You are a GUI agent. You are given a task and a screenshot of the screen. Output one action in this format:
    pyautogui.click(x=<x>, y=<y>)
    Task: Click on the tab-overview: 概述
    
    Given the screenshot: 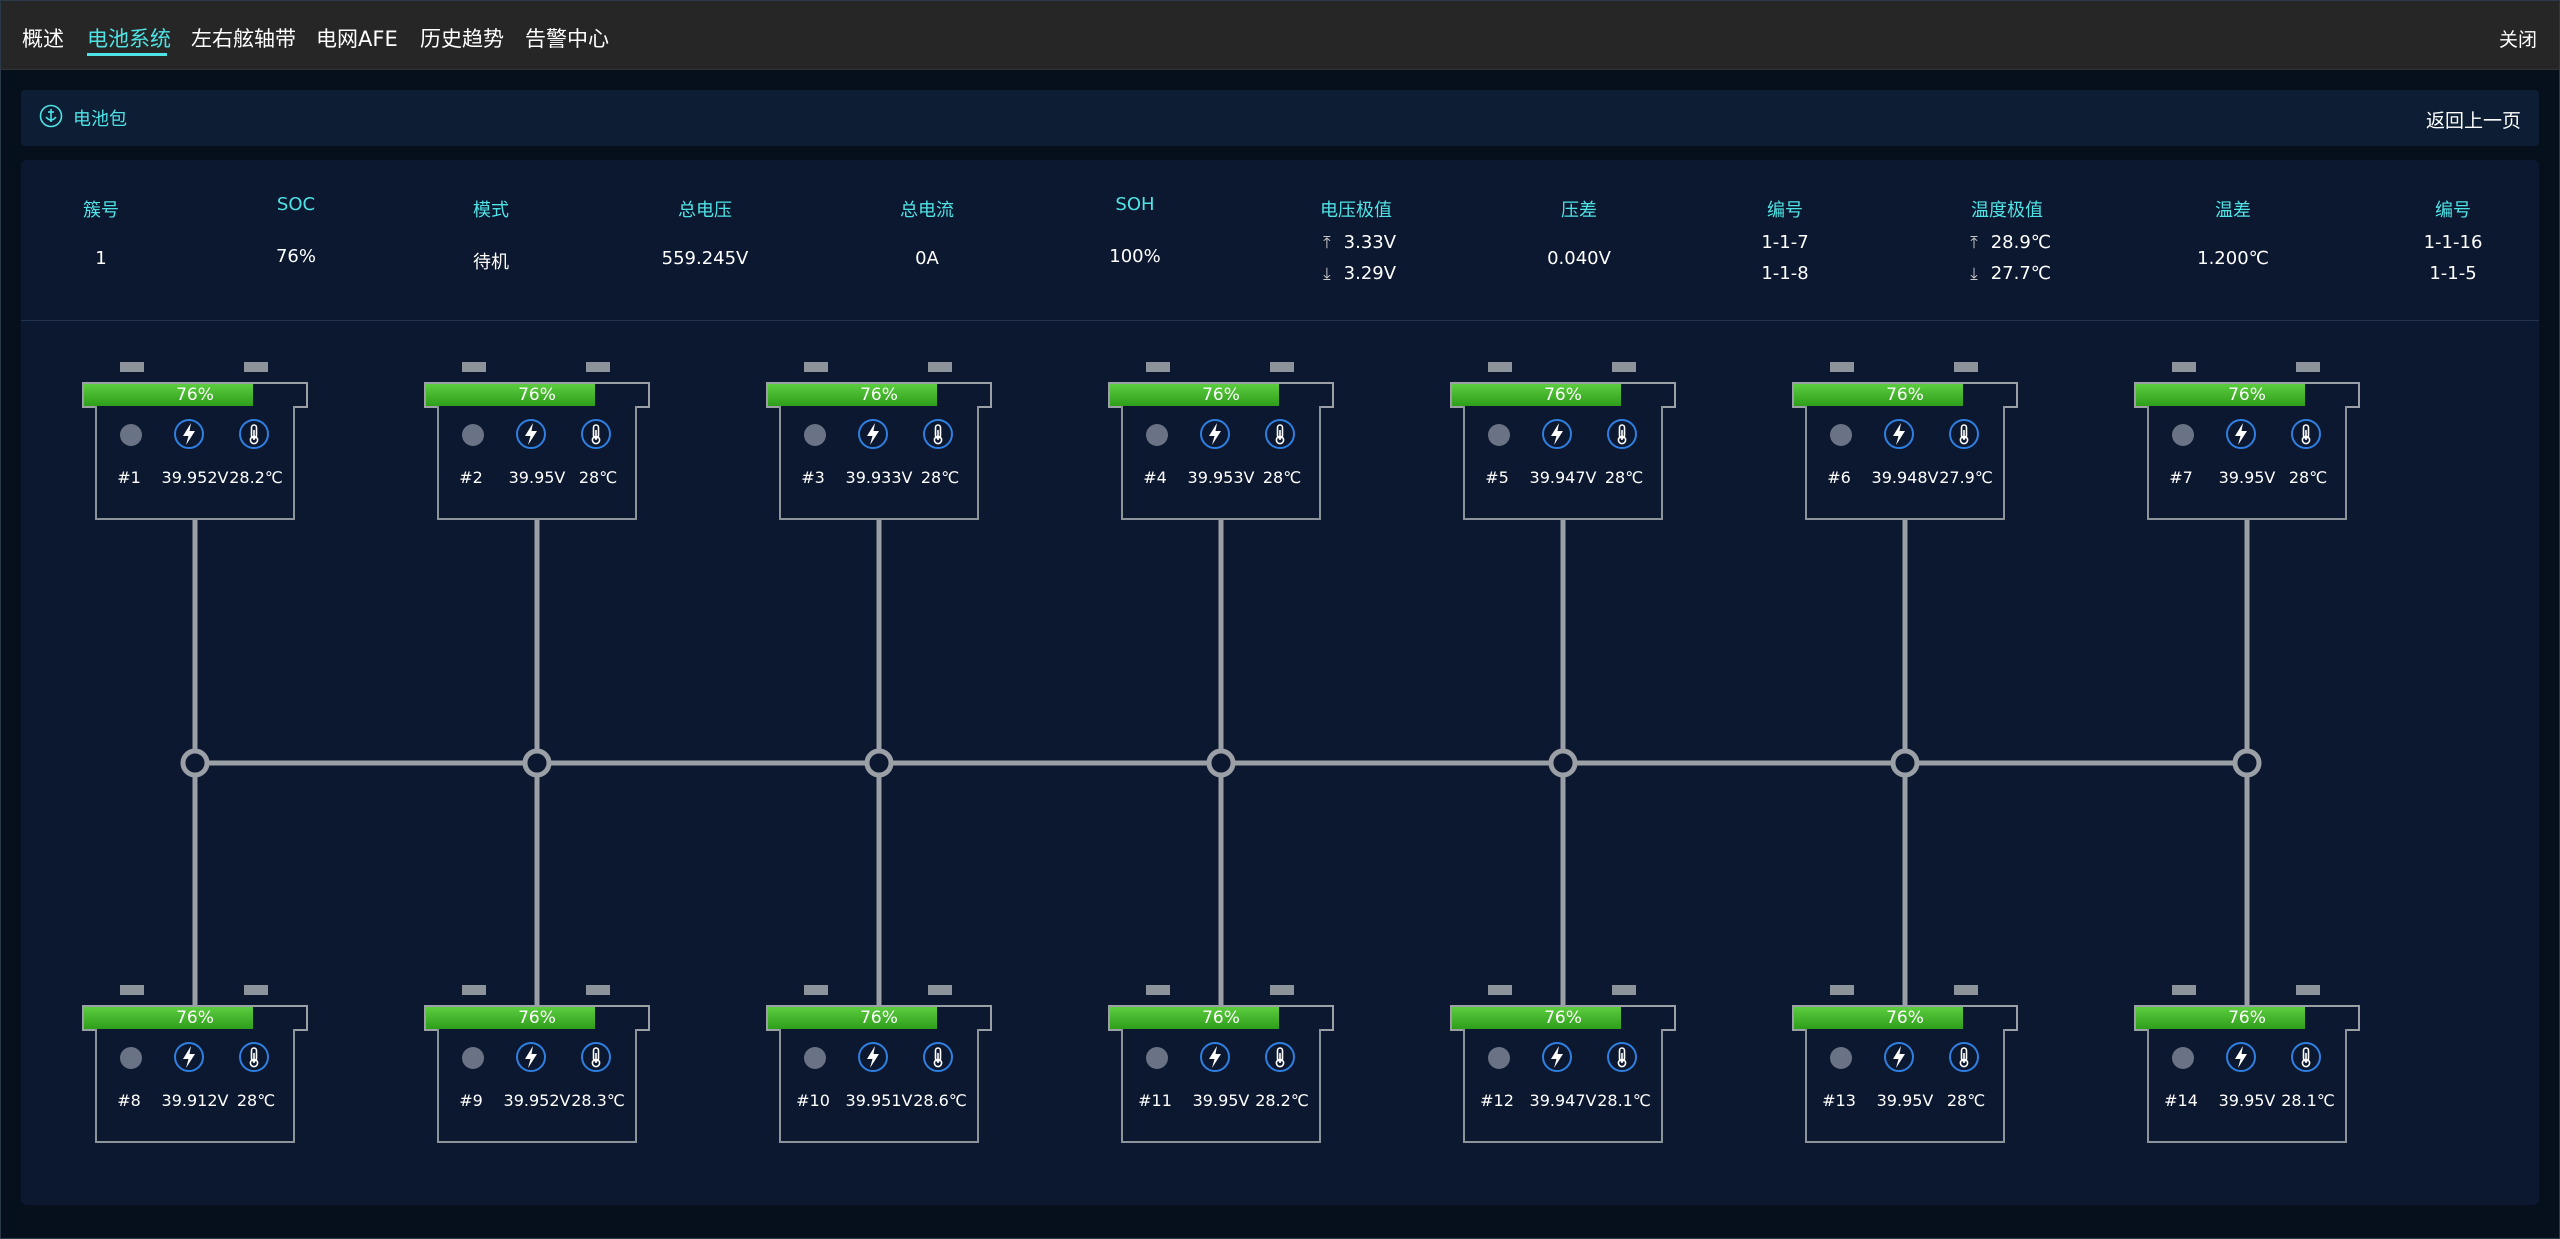 What is the action you would take?
    pyautogui.click(x=43, y=38)
    